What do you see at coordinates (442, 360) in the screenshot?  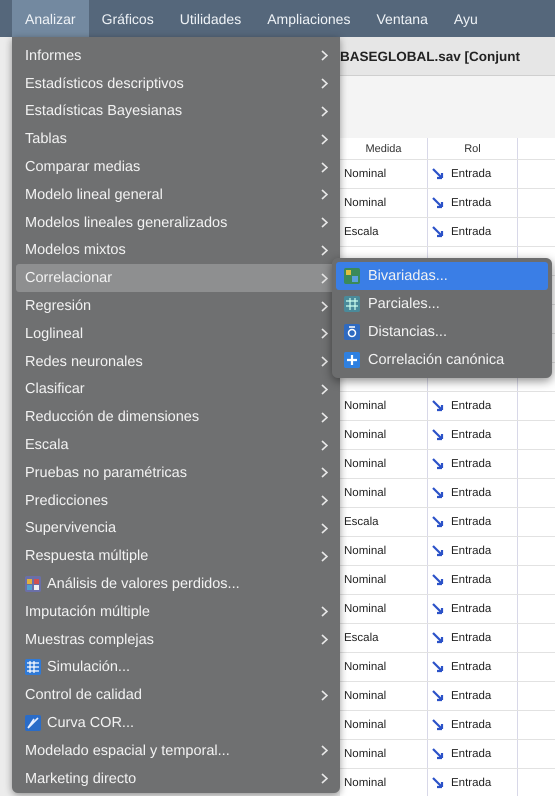 I see `menu-item: Correlación canónica` at bounding box center [442, 360].